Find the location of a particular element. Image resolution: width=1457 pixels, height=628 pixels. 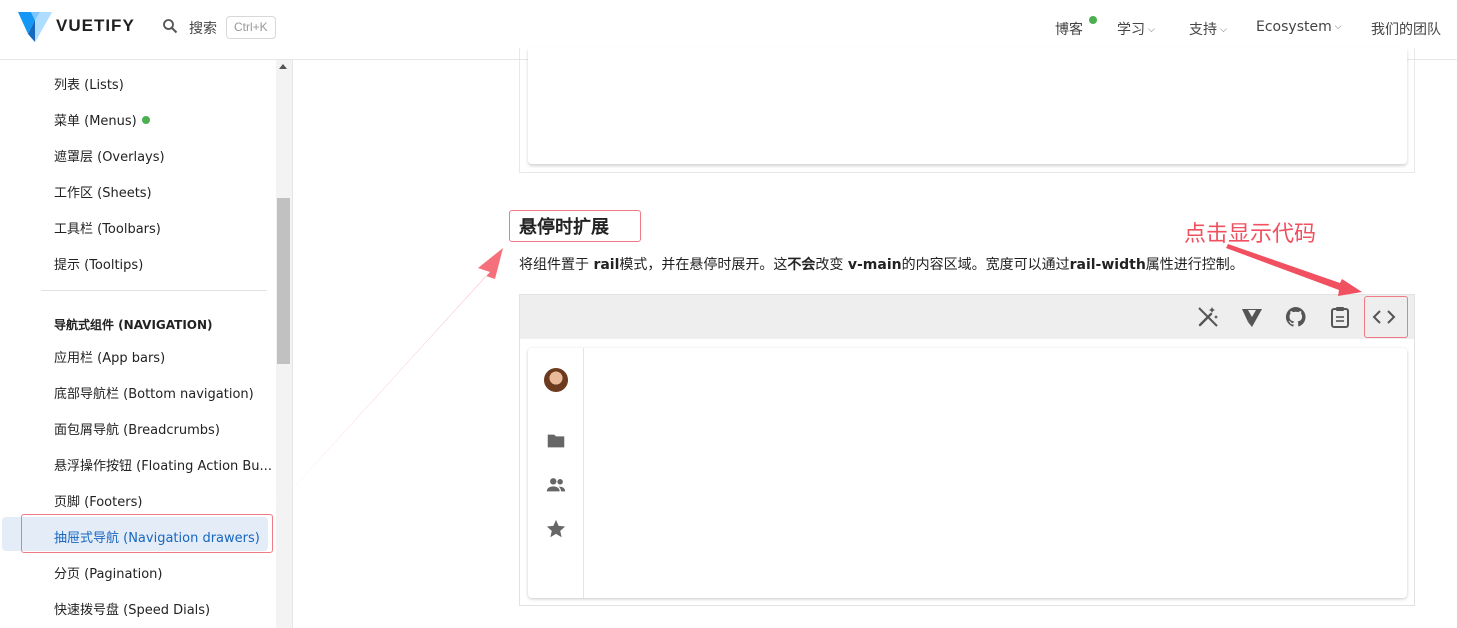

sidebar-item-lists: 列表 (Lists) is located at coordinates (89, 83).